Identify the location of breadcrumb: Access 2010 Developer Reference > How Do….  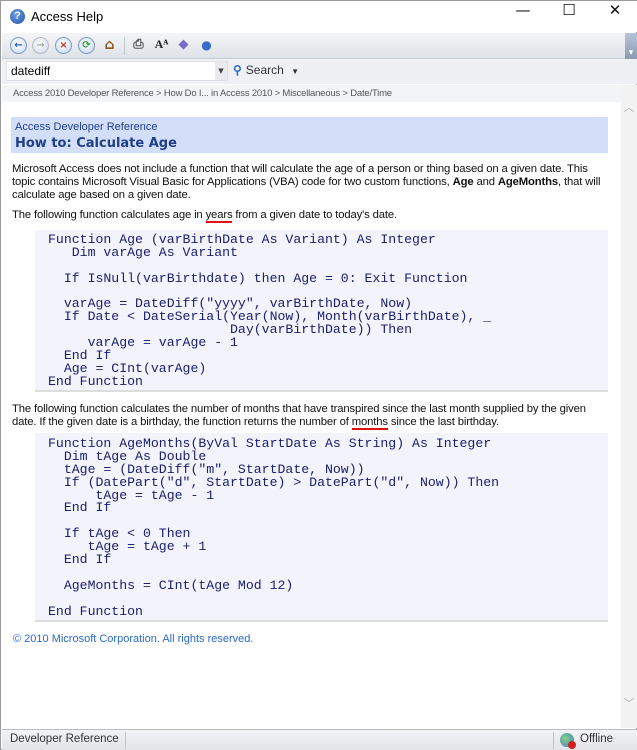
(311, 93).